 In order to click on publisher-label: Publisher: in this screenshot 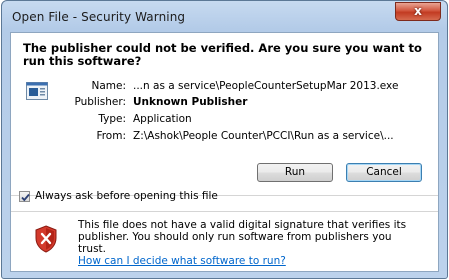, I will do `click(100, 102)`.